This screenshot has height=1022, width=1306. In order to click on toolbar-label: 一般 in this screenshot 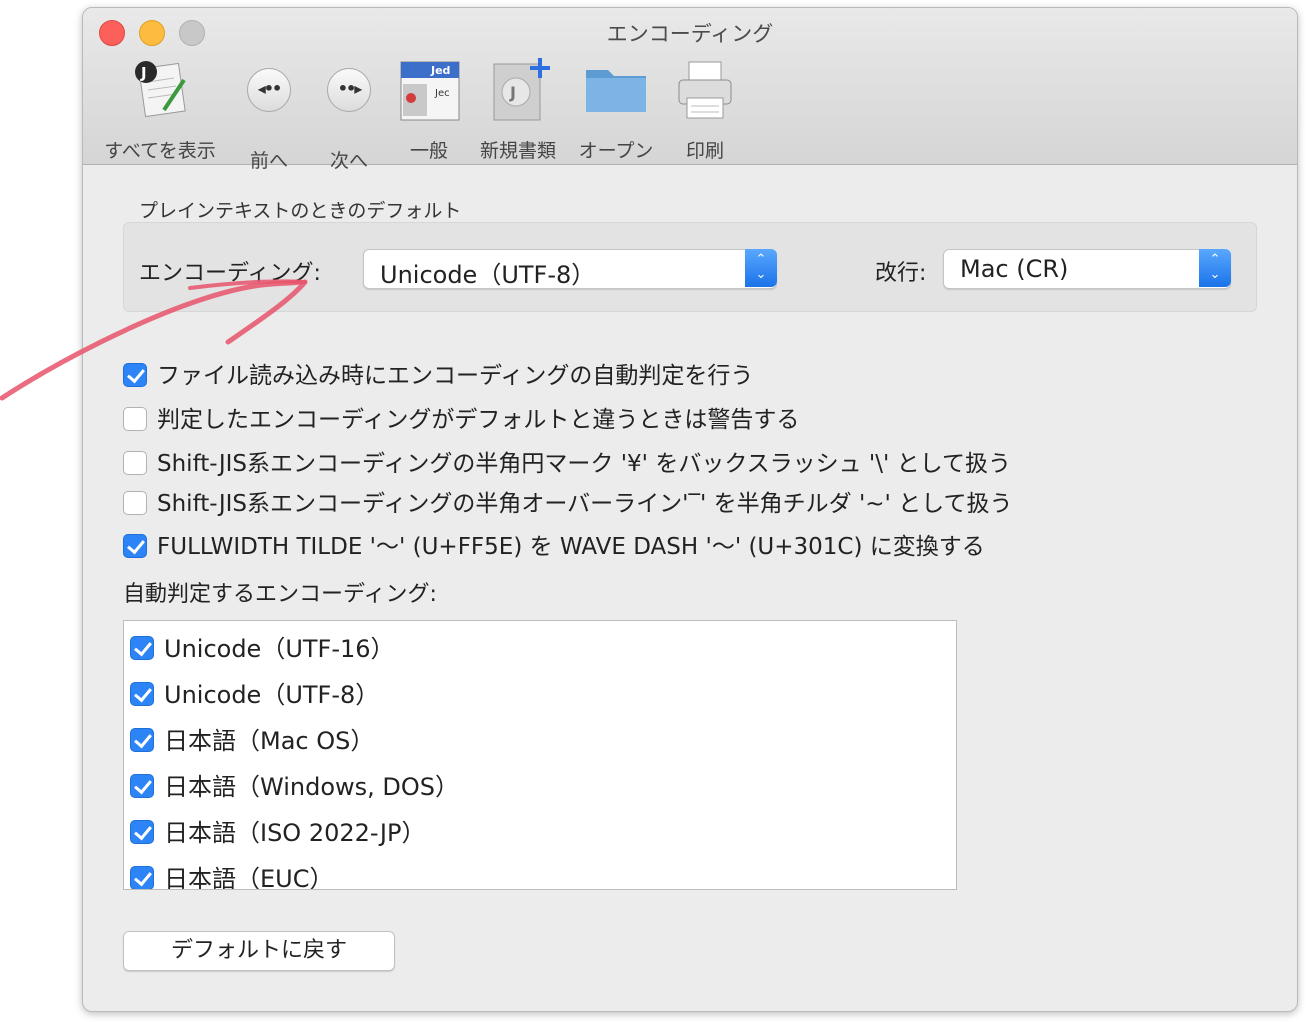, I will do `click(428, 151)`.